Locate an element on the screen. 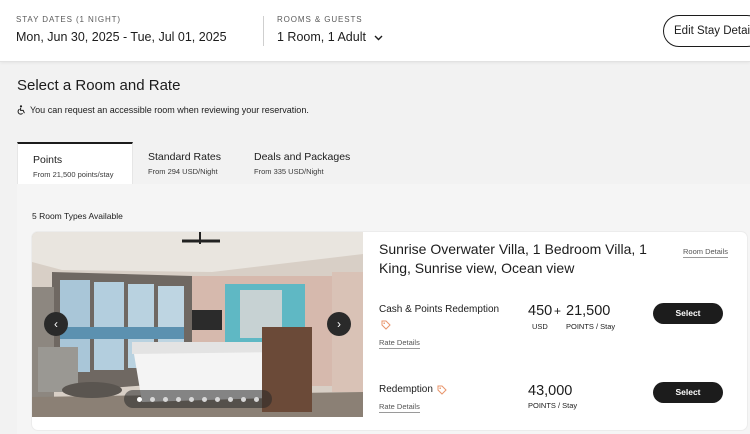  tab-deals-packages-subtitle: From 335 USD/Night is located at coordinates (289, 171).